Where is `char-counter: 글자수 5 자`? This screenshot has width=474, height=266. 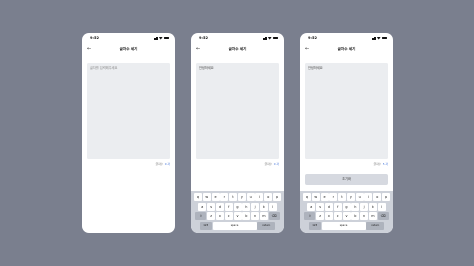 char-counter: 글자수 5 자 is located at coordinates (381, 164).